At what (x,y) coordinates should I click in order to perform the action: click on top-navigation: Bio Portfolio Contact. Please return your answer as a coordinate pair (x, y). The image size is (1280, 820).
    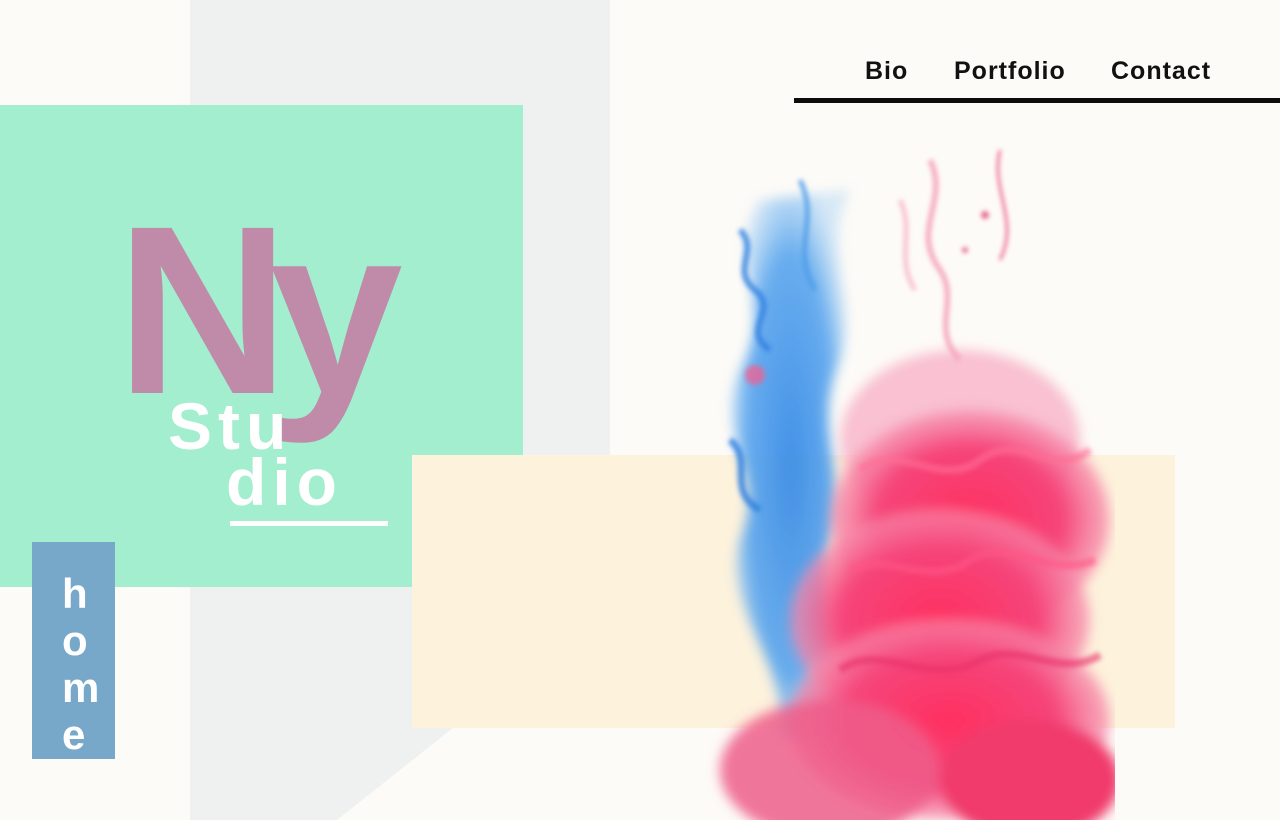
    Looking at the image, I should click on (1037, 79).